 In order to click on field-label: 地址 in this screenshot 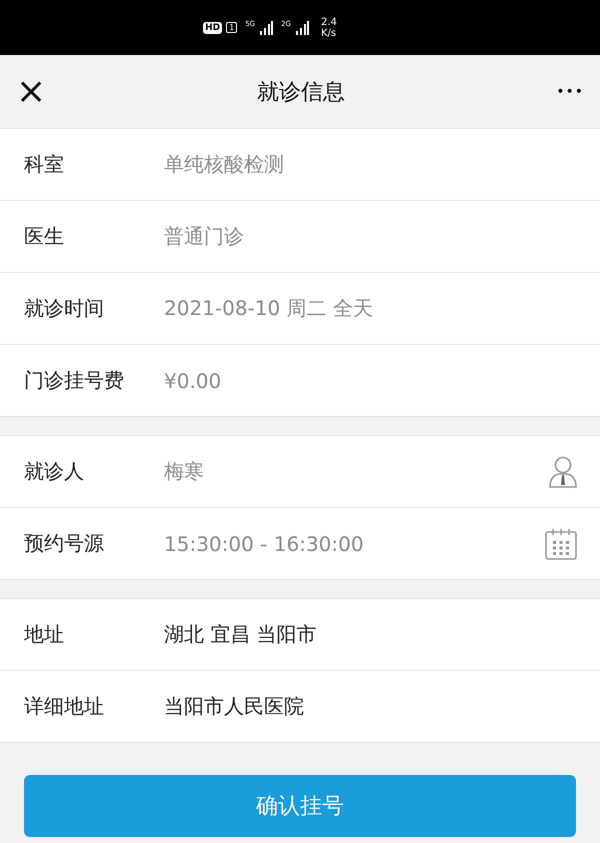, I will do `click(44, 634)`.